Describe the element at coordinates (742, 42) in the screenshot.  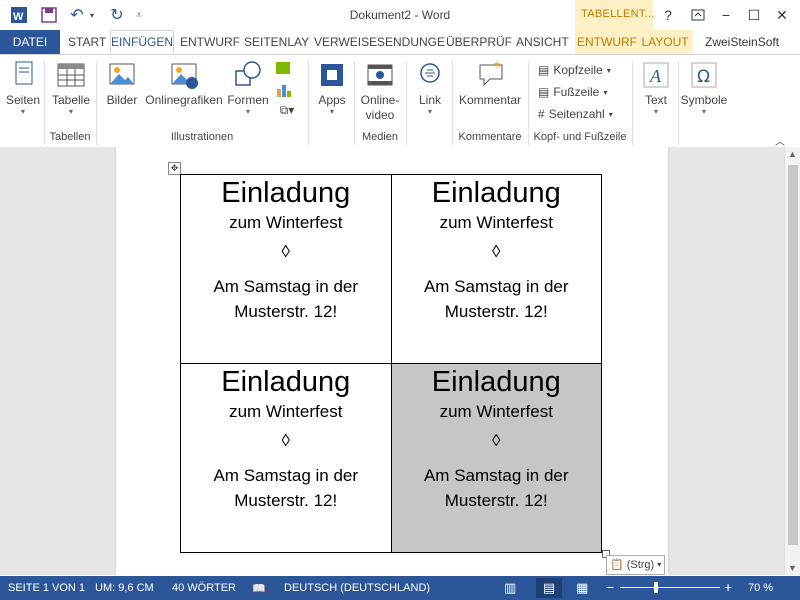
I see `user-name: ZweiSteinSoft` at that location.